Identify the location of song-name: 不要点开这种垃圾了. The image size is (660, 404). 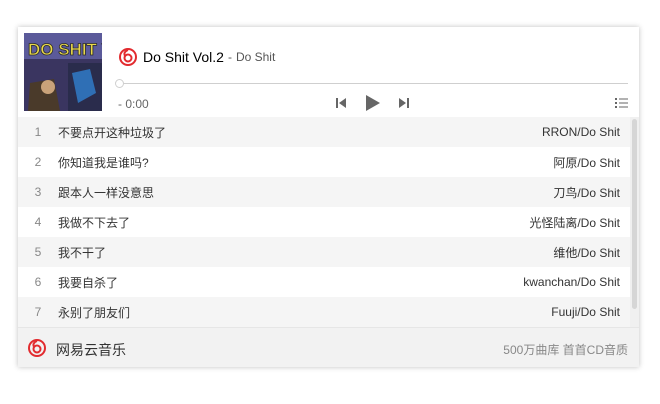
(112, 132).